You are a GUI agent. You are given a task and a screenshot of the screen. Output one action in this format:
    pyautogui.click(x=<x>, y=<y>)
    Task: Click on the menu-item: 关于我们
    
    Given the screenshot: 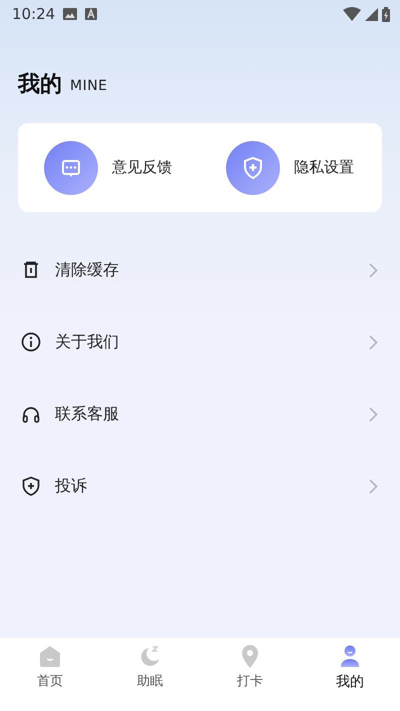 What is the action you would take?
    pyautogui.click(x=200, y=342)
    